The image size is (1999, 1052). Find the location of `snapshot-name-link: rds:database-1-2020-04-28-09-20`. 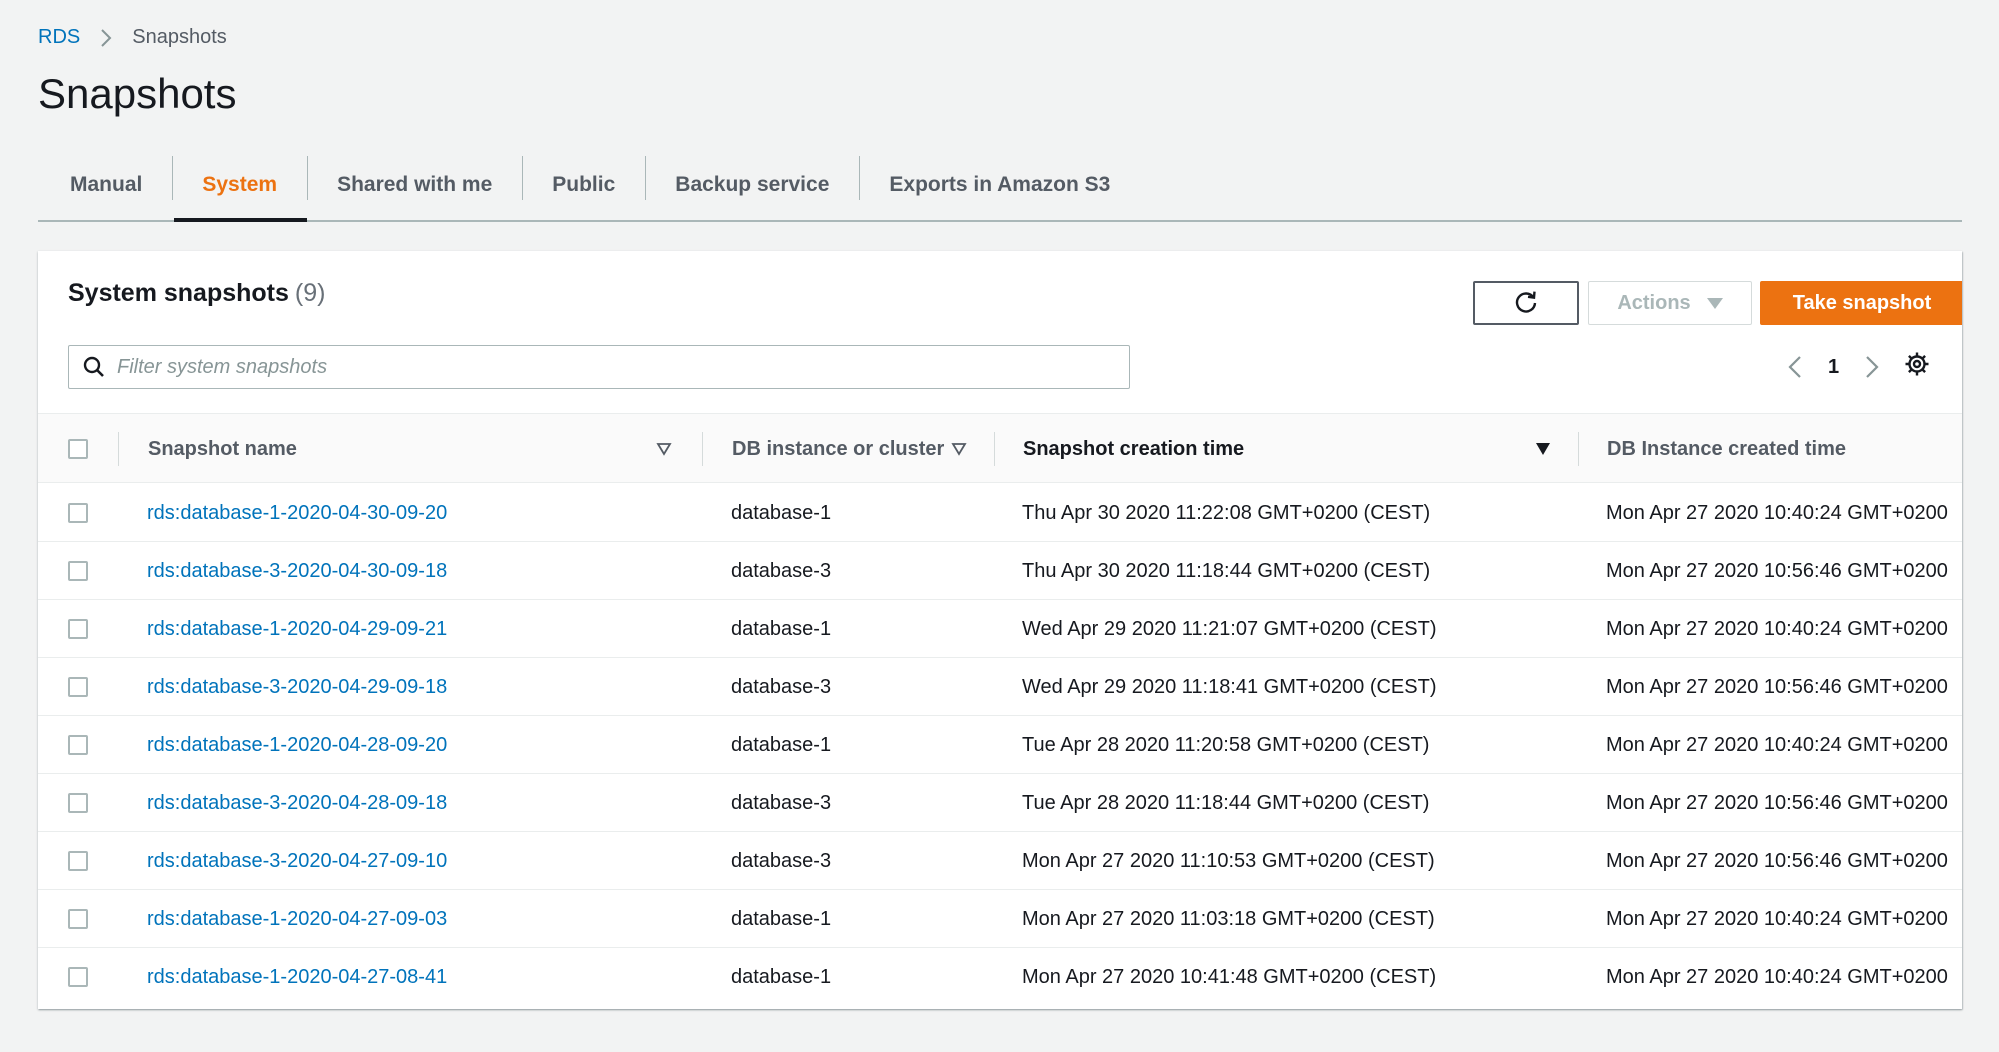

snapshot-name-link: rds:database-1-2020-04-28-09-20 is located at coordinates (297, 745).